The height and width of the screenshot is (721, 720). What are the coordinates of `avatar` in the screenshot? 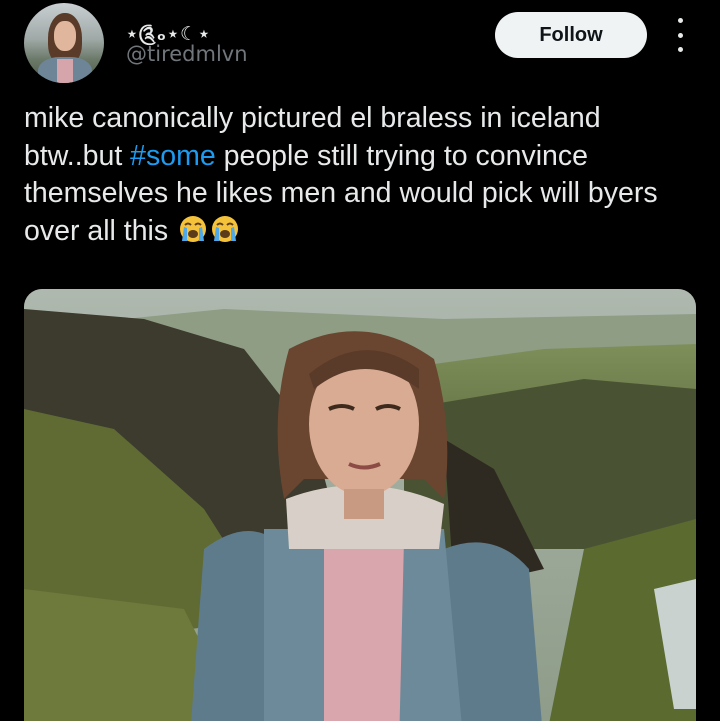 It's located at (64, 43).